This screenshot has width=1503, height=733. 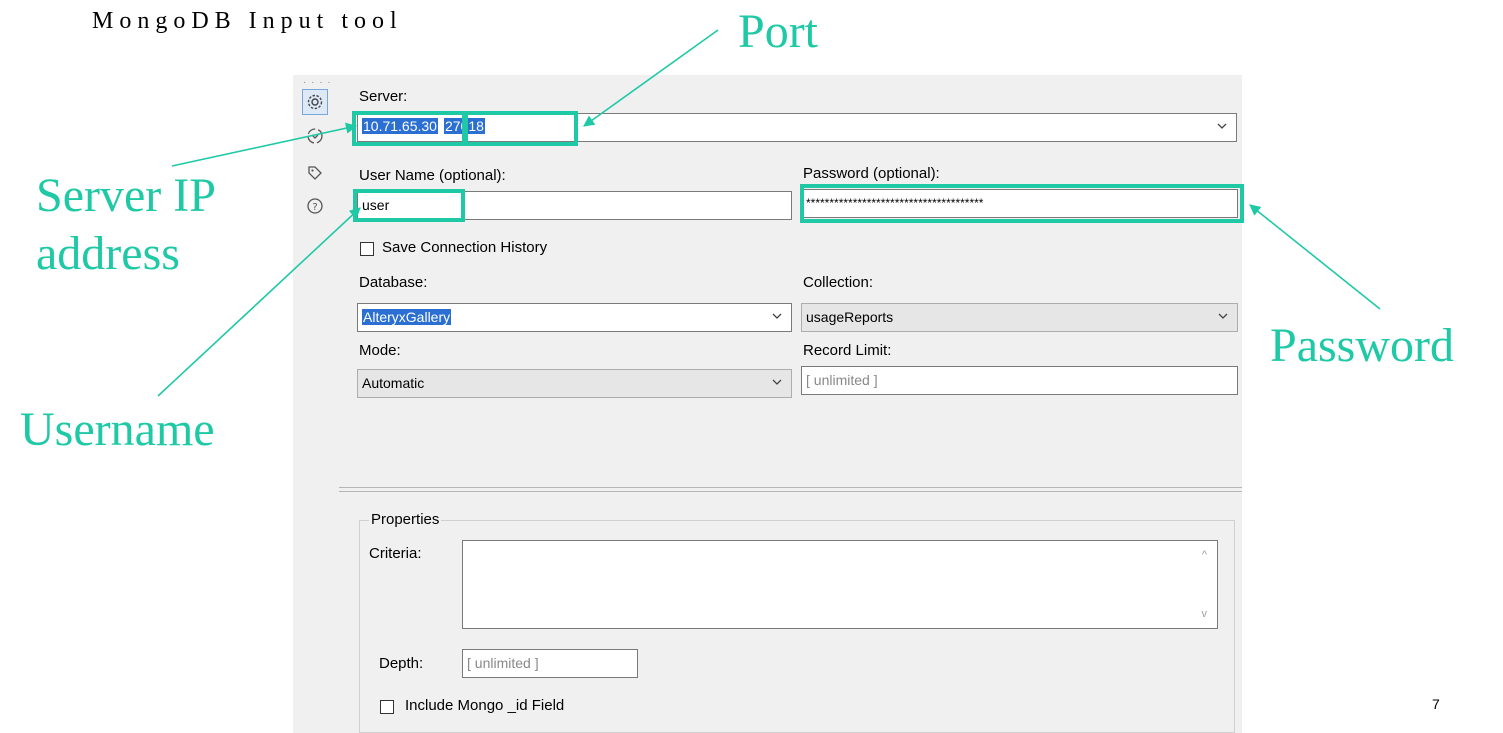 I want to click on server-ip-callout-line1: Server IP, so click(x=126, y=195).